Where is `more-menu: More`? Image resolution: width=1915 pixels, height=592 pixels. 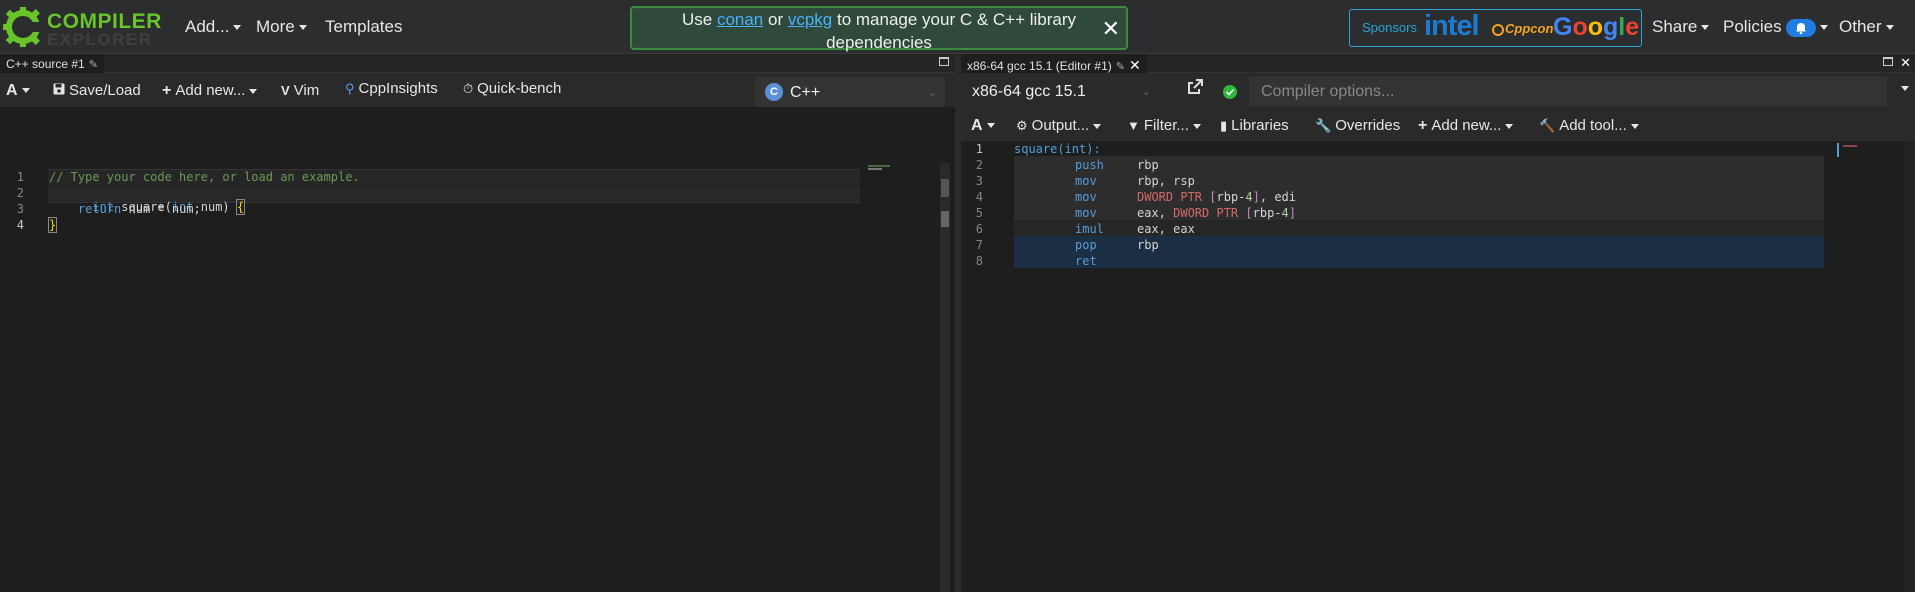
more-menu: More is located at coordinates (281, 27).